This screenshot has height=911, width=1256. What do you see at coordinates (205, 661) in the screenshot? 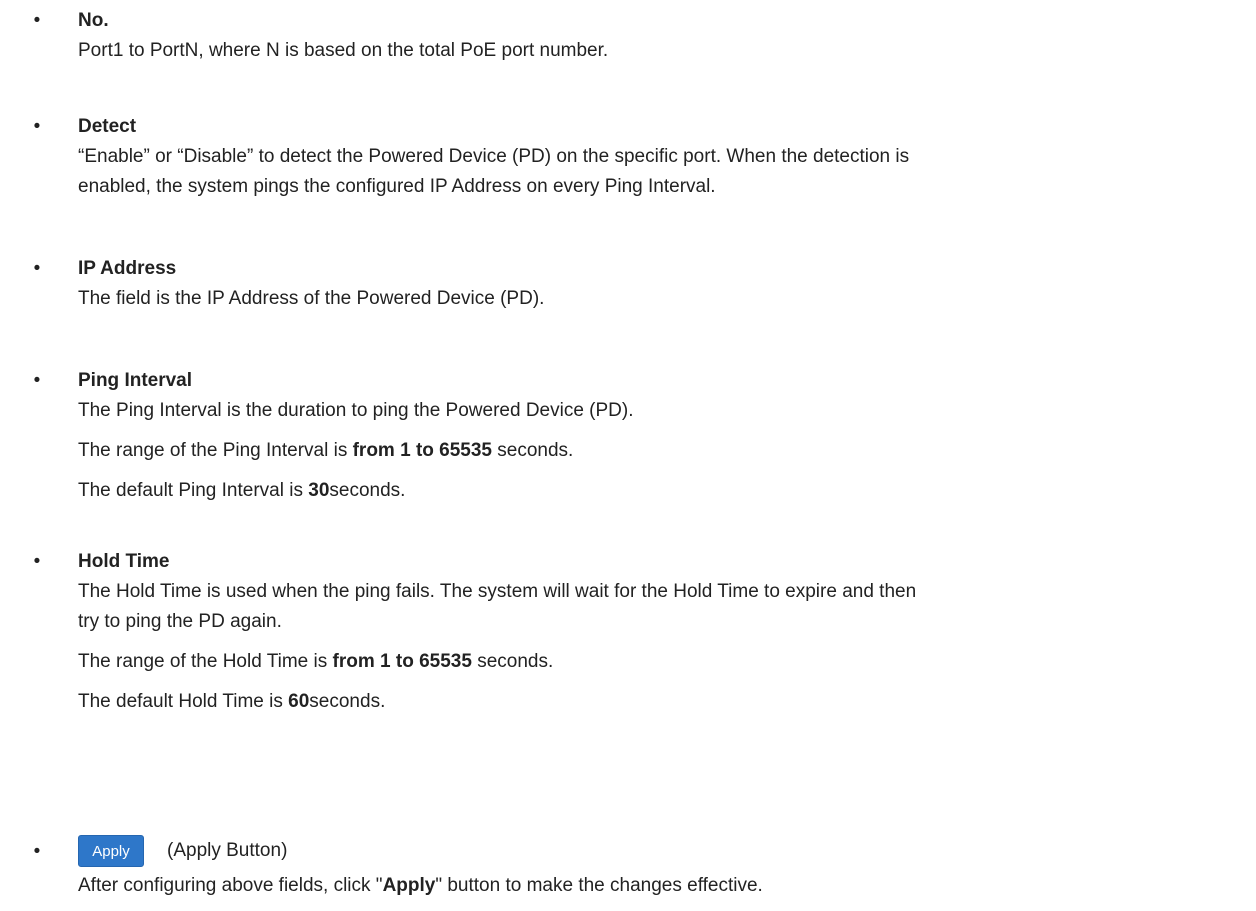
I see `range-prefix: The range of the Hold Time is` at bounding box center [205, 661].